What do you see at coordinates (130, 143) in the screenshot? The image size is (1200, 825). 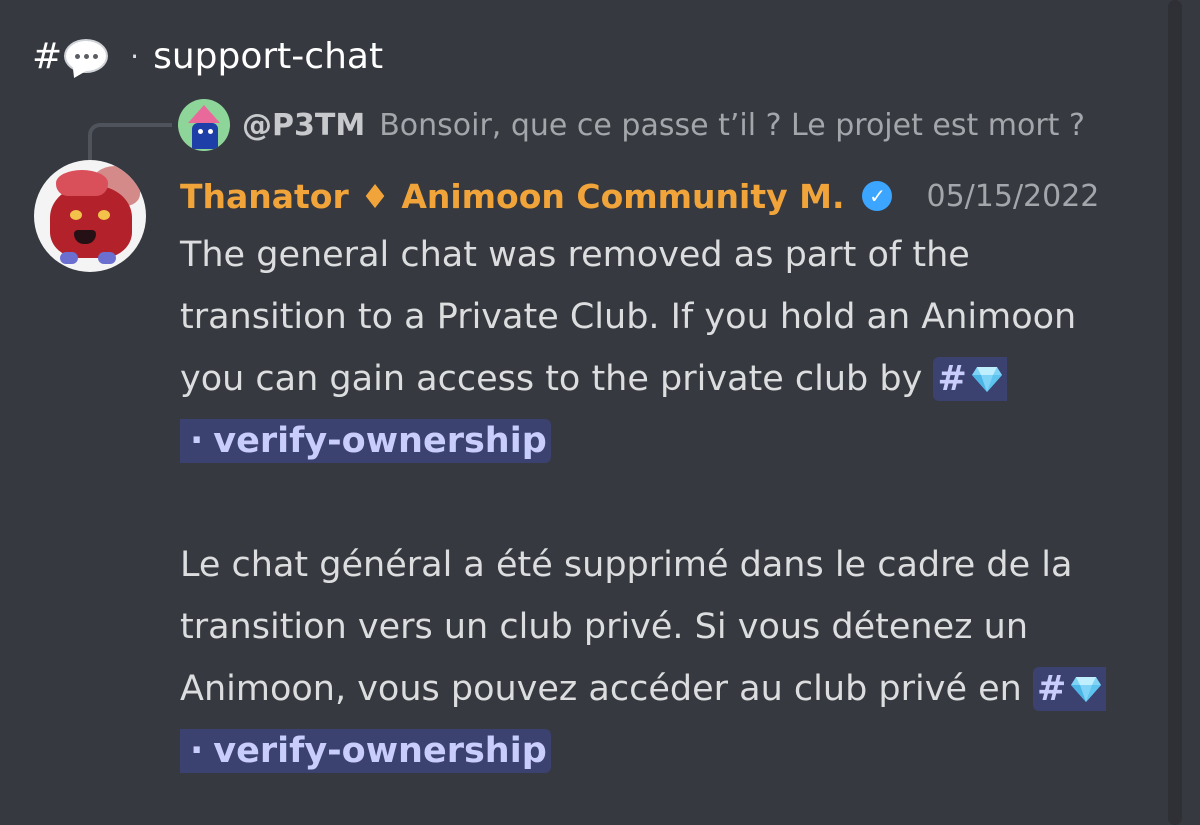 I see `reply-connector` at bounding box center [130, 143].